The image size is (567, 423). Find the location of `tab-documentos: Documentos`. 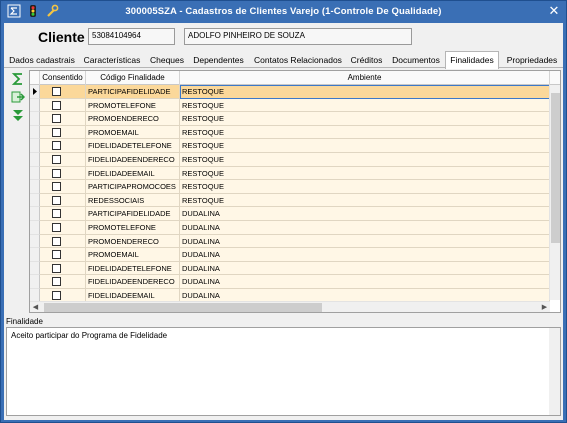

tab-documentos: Documentos is located at coordinates (416, 60).